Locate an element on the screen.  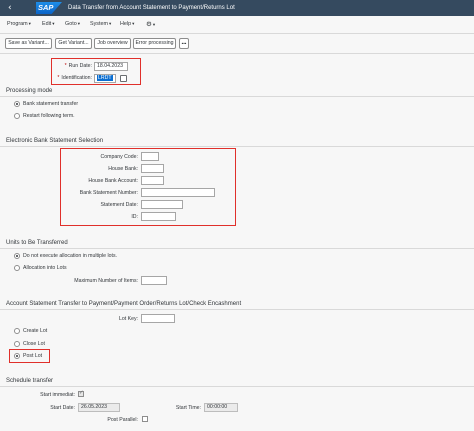
house-bank-account-label: House Bank Account: is located at coordinates (113, 181).